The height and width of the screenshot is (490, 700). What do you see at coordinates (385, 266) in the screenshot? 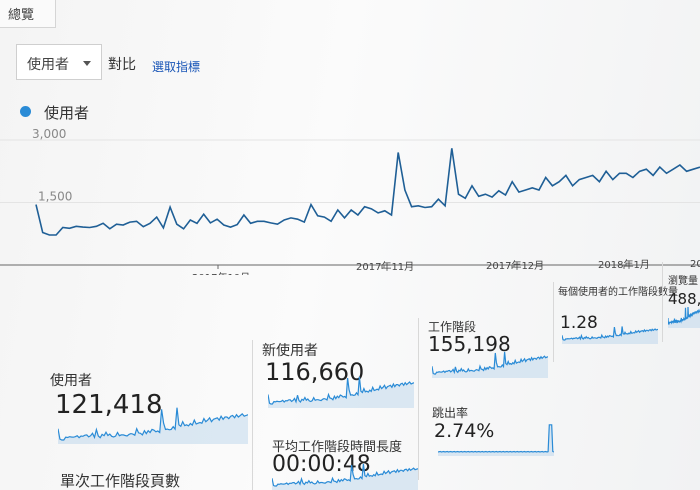
I see `x-tick-label: 2017年11月` at bounding box center [385, 266].